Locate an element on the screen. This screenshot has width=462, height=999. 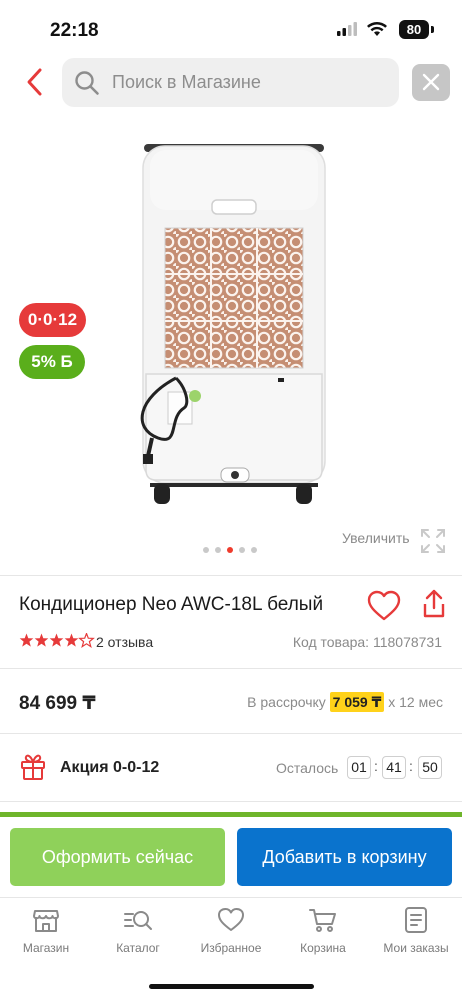
tab-store: Магазин is located at coordinates (46, 930).